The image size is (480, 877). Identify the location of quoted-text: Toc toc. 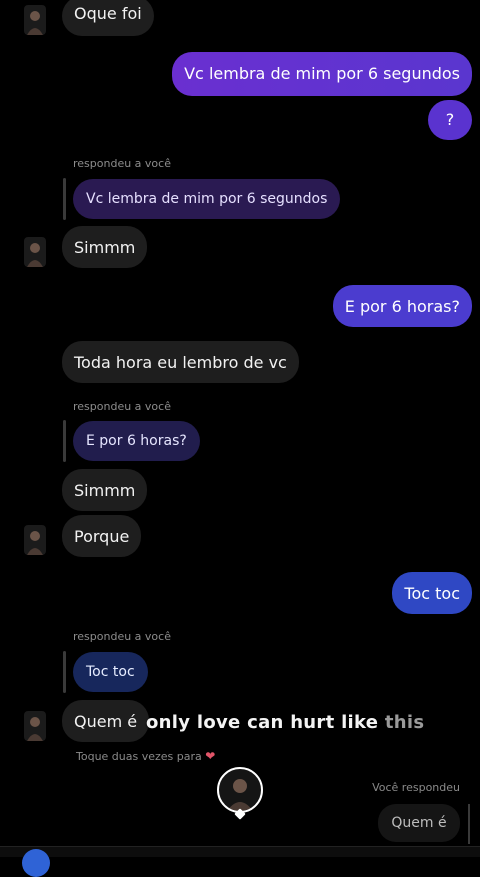
(110, 672).